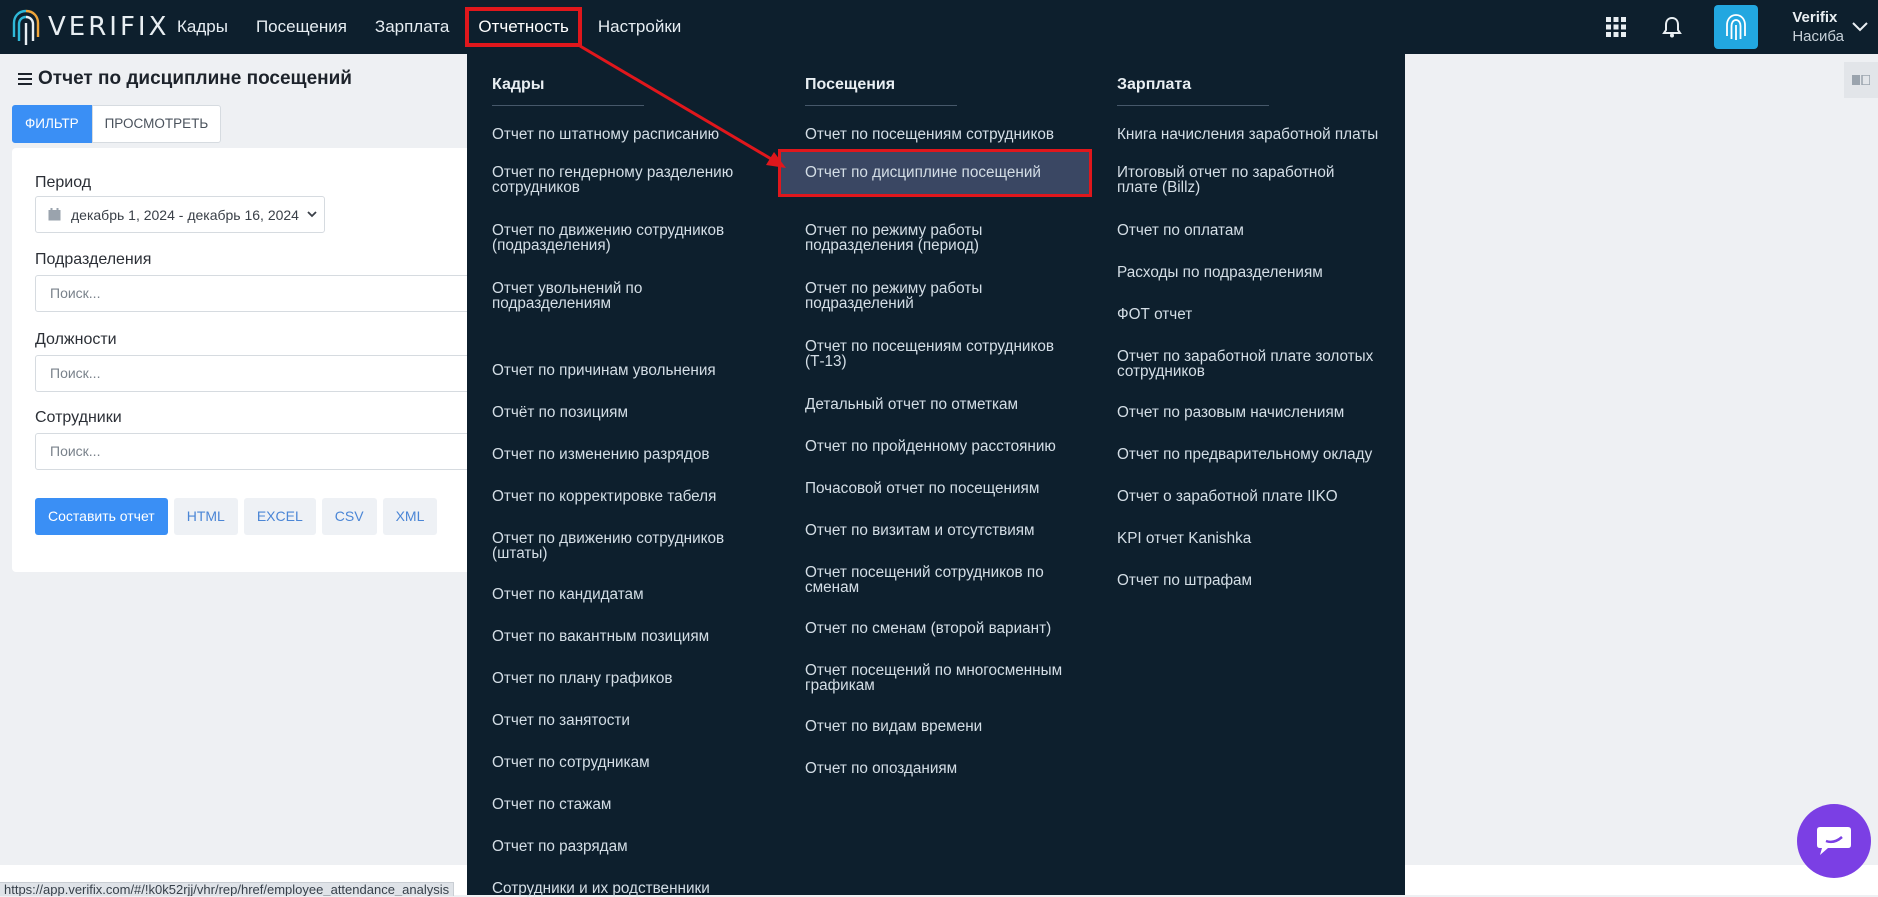  Describe the element at coordinates (1267, 314) in the screenshot. I see `report-link-salary: ФОТ отчет` at that location.